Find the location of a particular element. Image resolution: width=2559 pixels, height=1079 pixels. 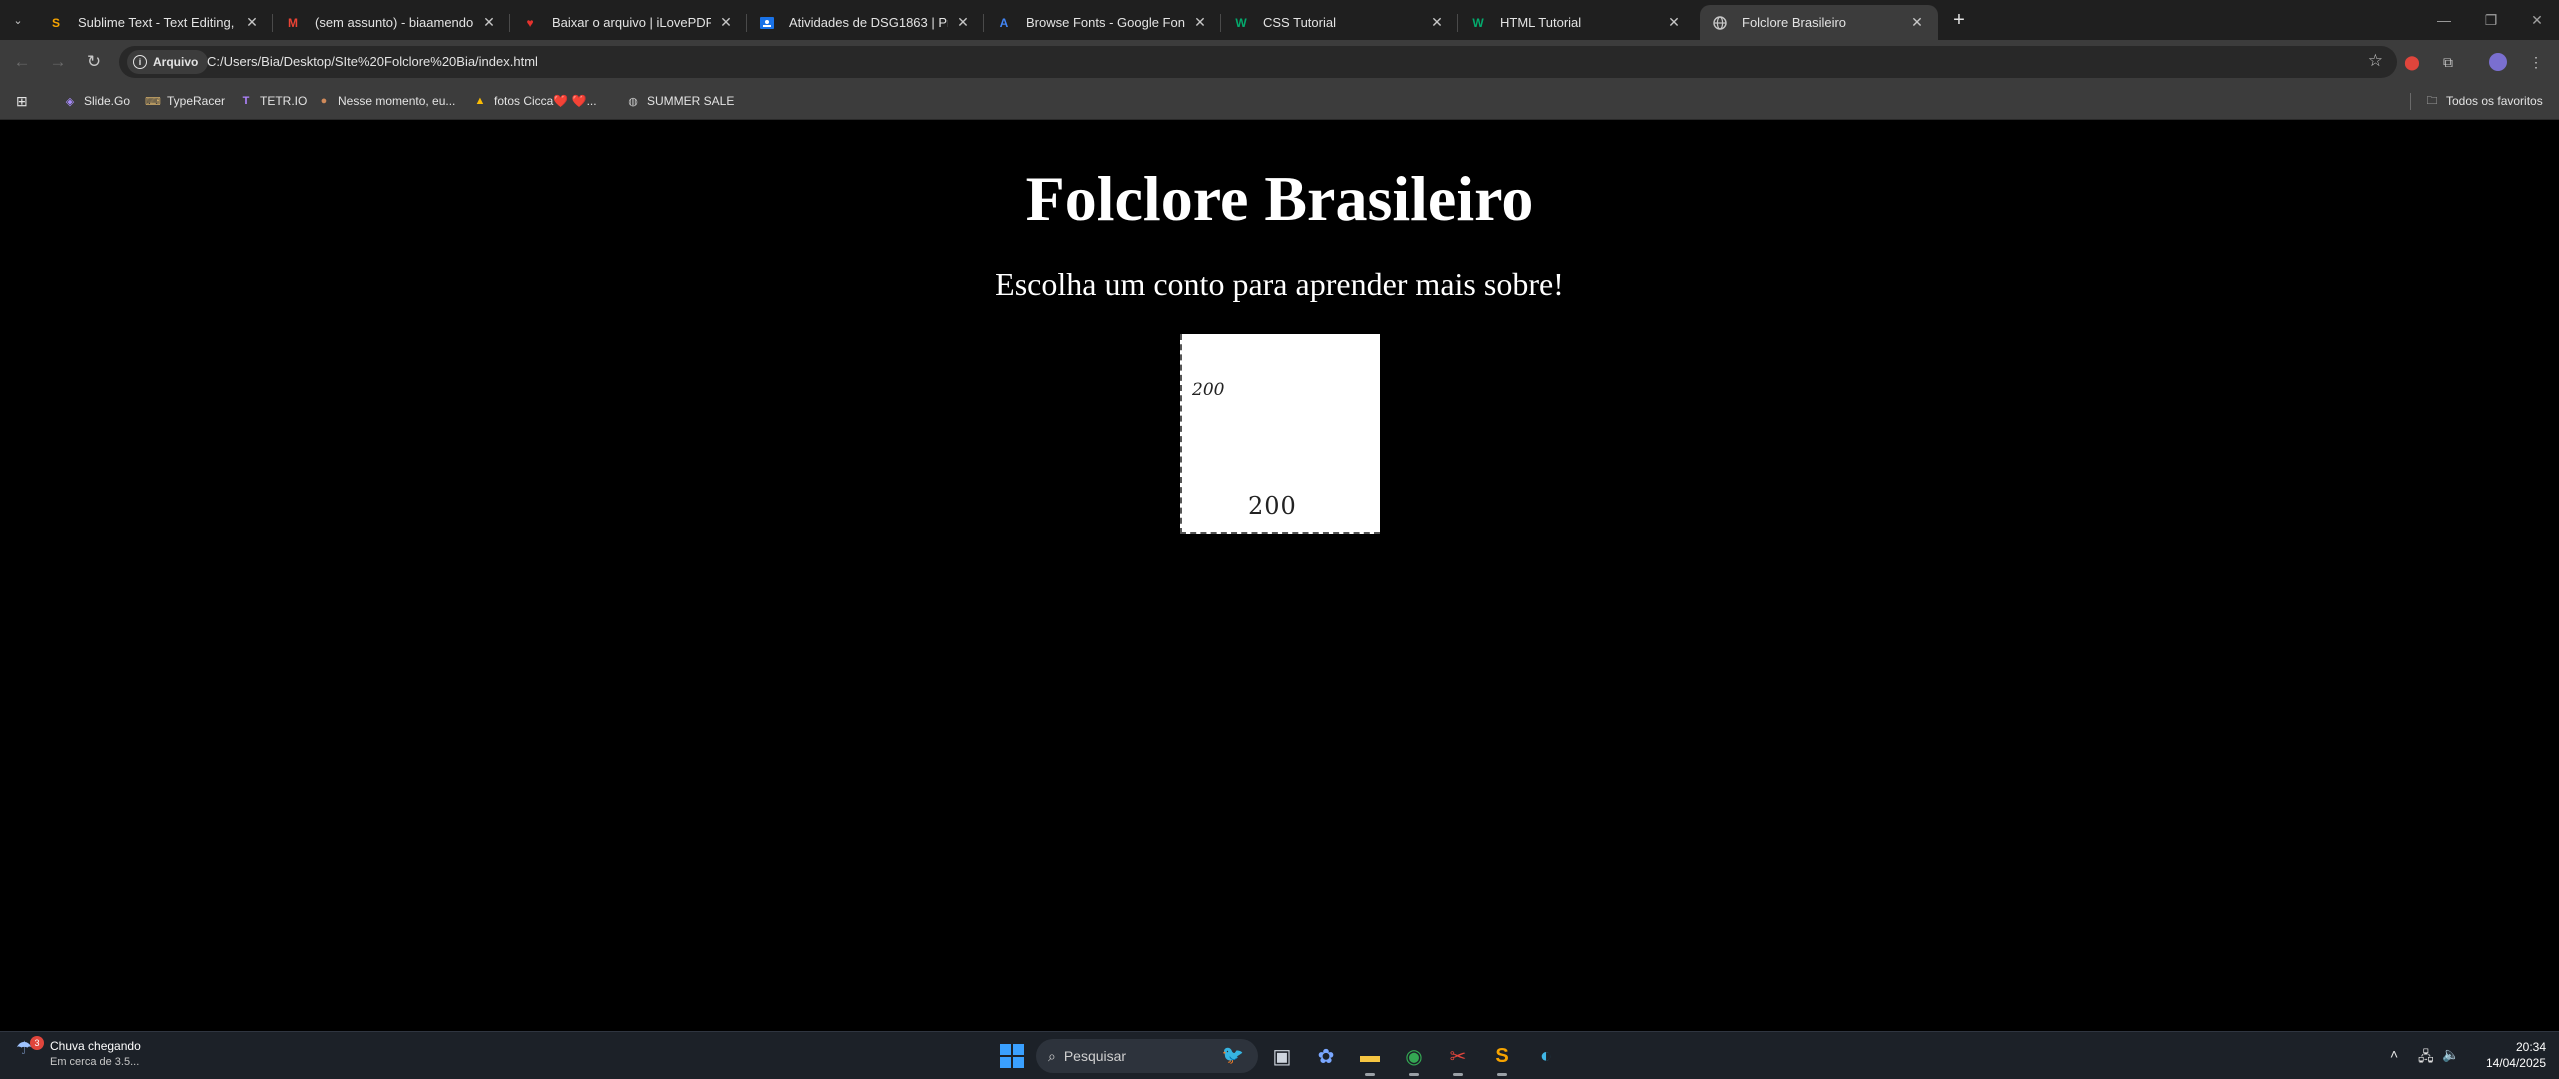

tab-ilovepdf: ♥ Baixar o arquivo | iLovePDF ✕ is located at coordinates (628, 22).